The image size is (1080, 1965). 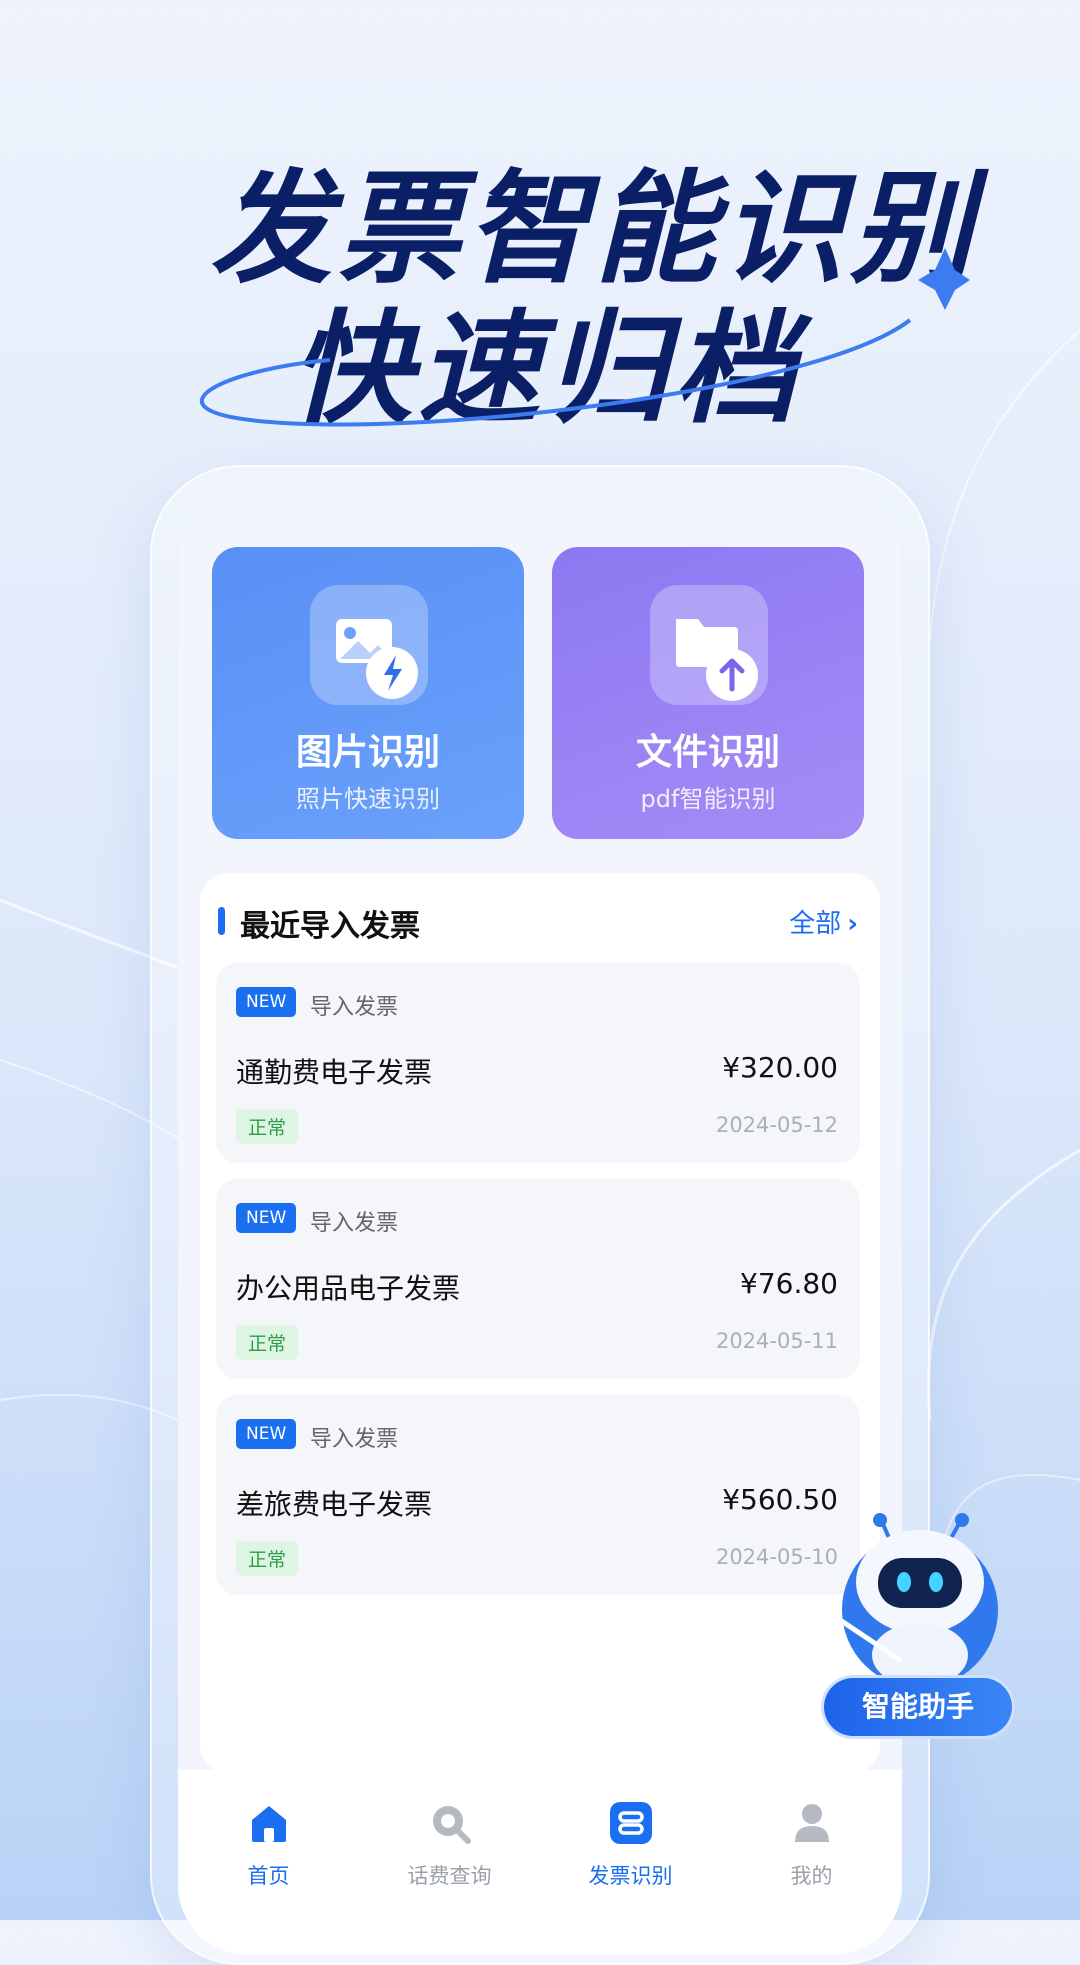 I want to click on file-recognition-card: 文件识别 pdf智能识别, so click(x=708, y=693).